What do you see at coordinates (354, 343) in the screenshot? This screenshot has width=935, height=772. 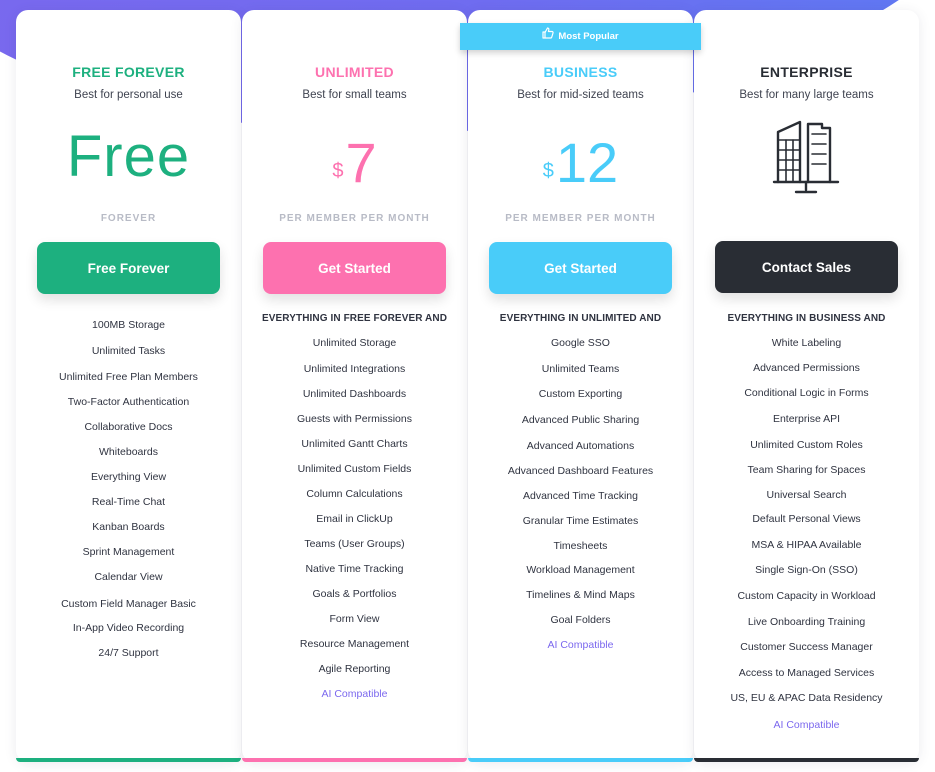 I see `feature-item: Unlimited Storage` at bounding box center [354, 343].